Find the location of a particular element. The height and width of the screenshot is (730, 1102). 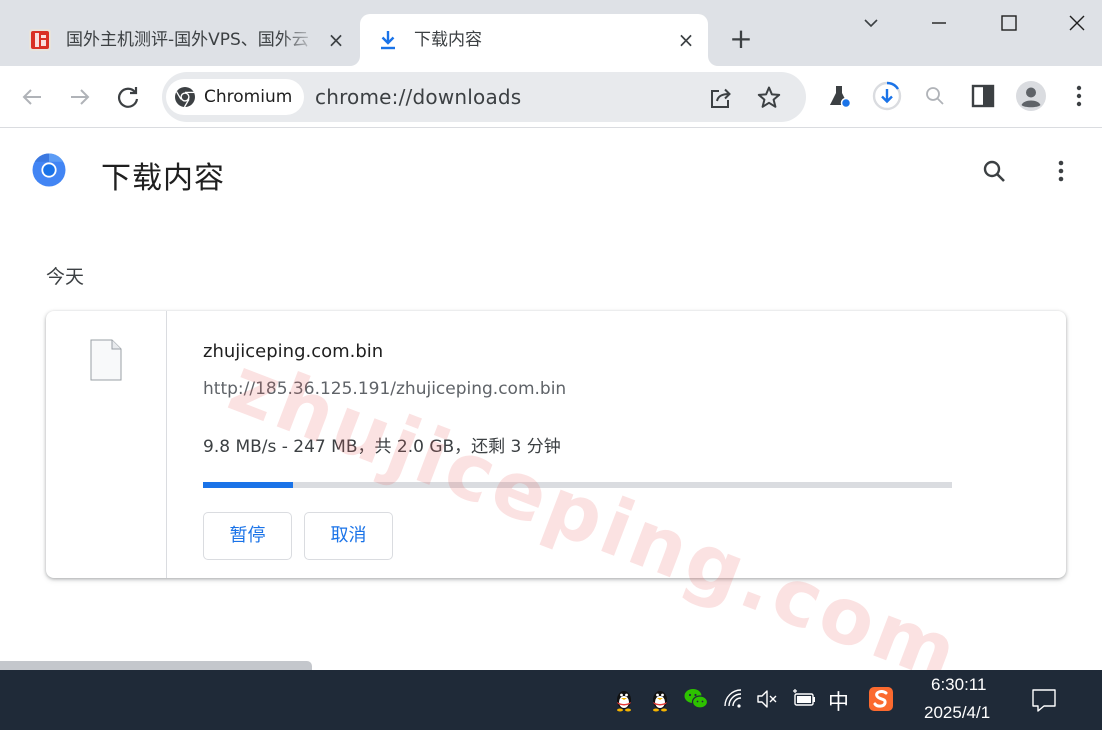

site-logo-icon is located at coordinates (40, 40).